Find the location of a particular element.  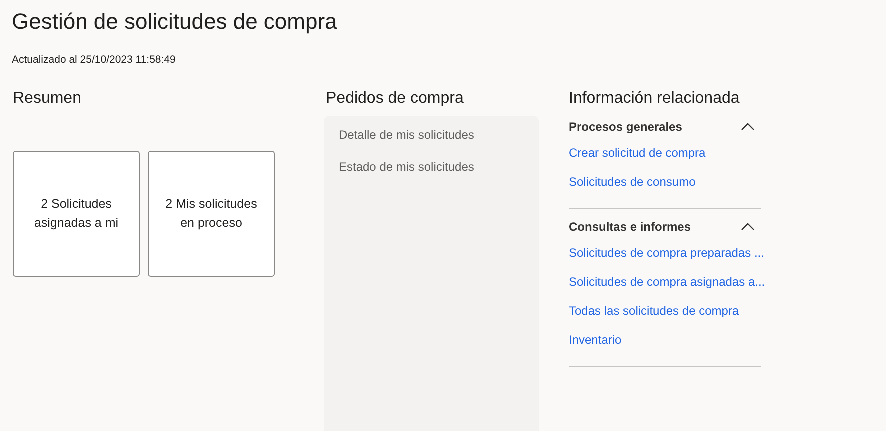

section-heading: Pedidos de compra is located at coordinates (394, 99).